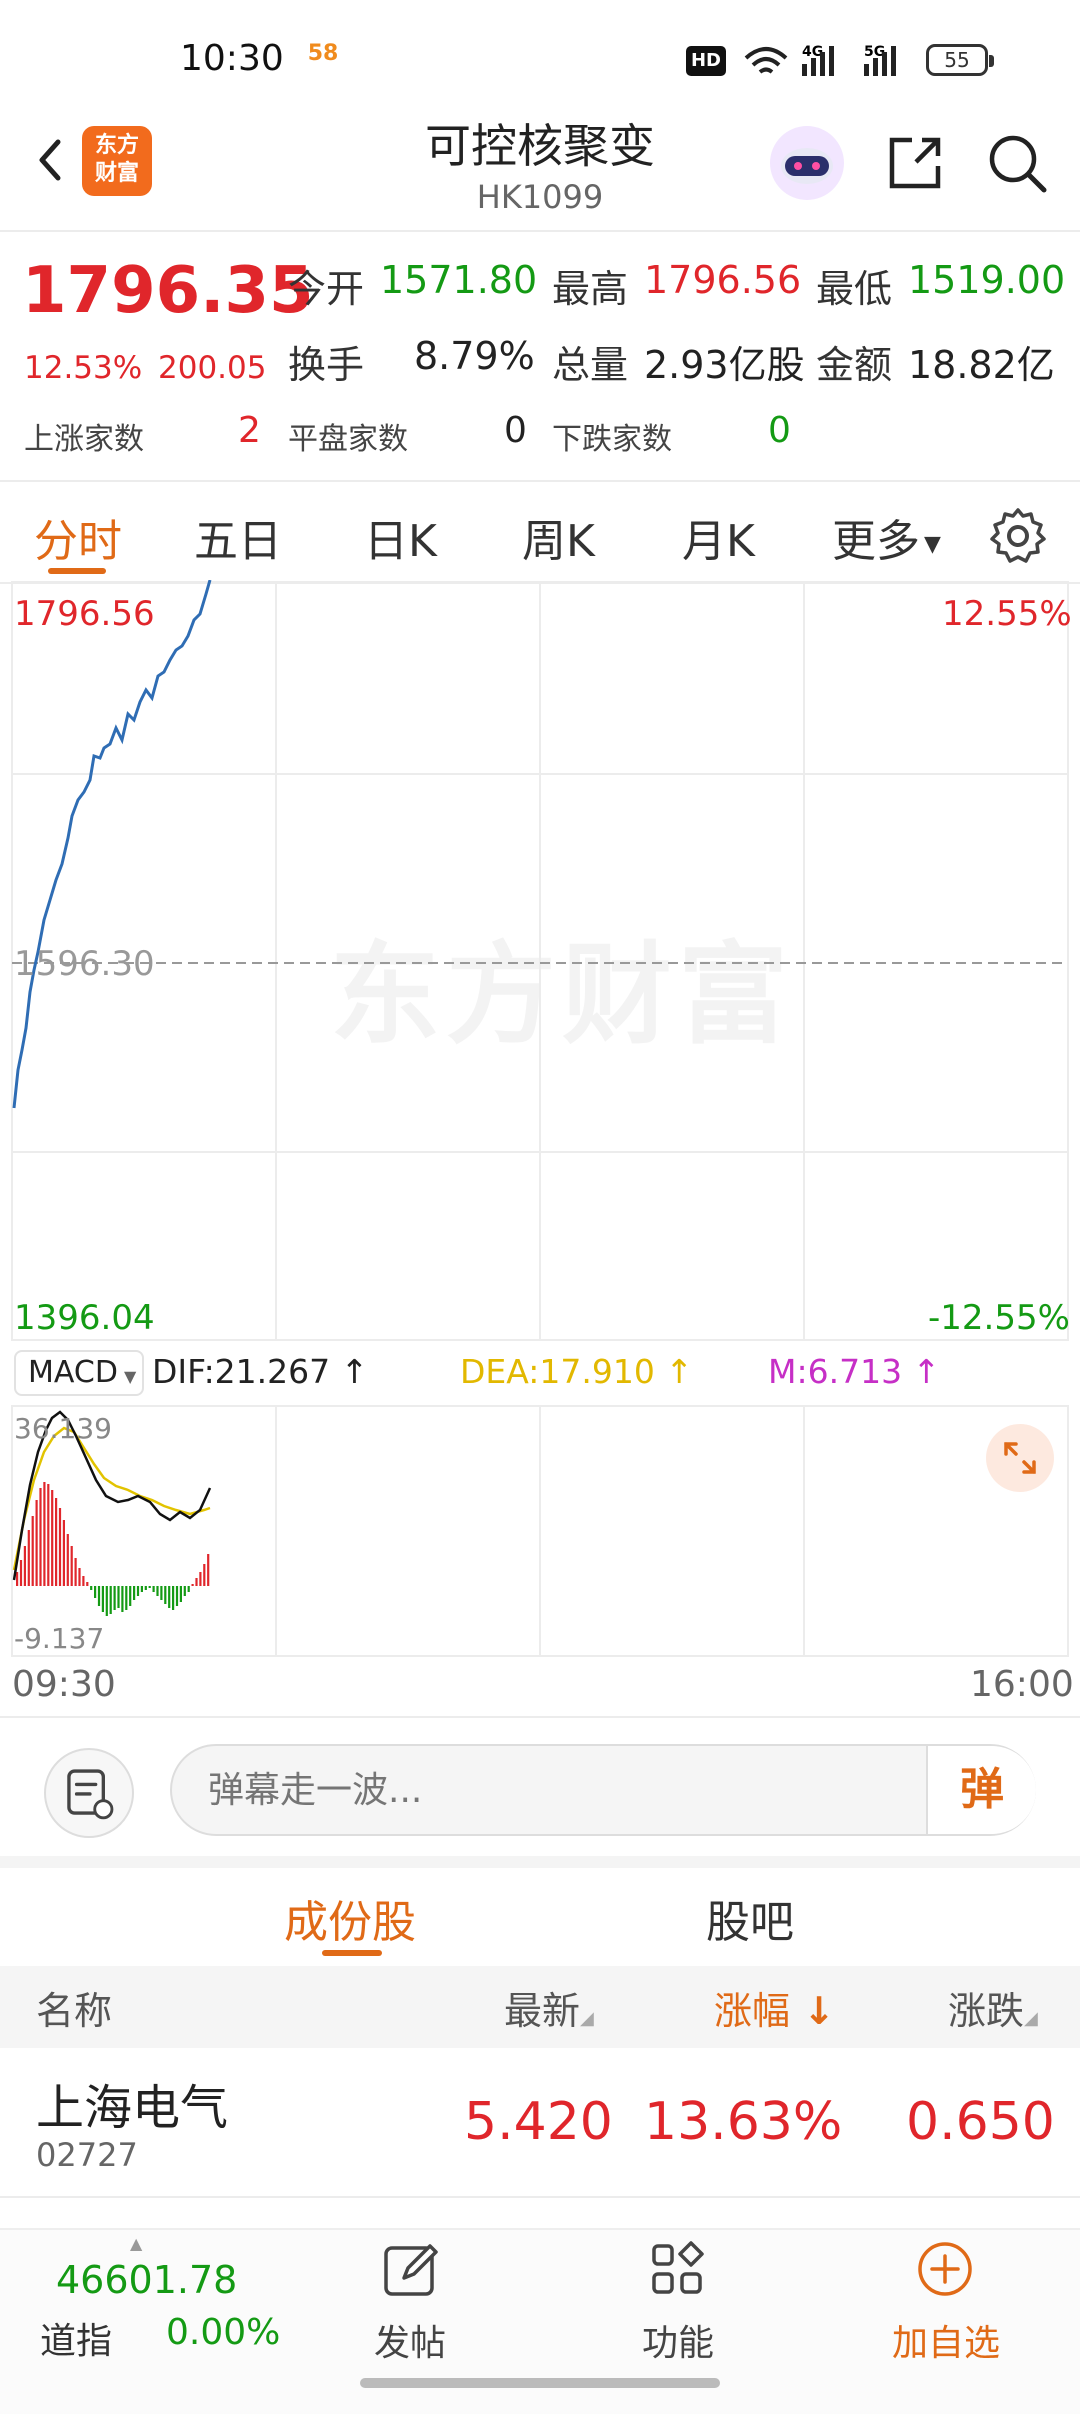 The width and height of the screenshot is (1080, 2414). What do you see at coordinates (835, 1371) in the screenshot?
I see `macd-m-label: M:6.713` at bounding box center [835, 1371].